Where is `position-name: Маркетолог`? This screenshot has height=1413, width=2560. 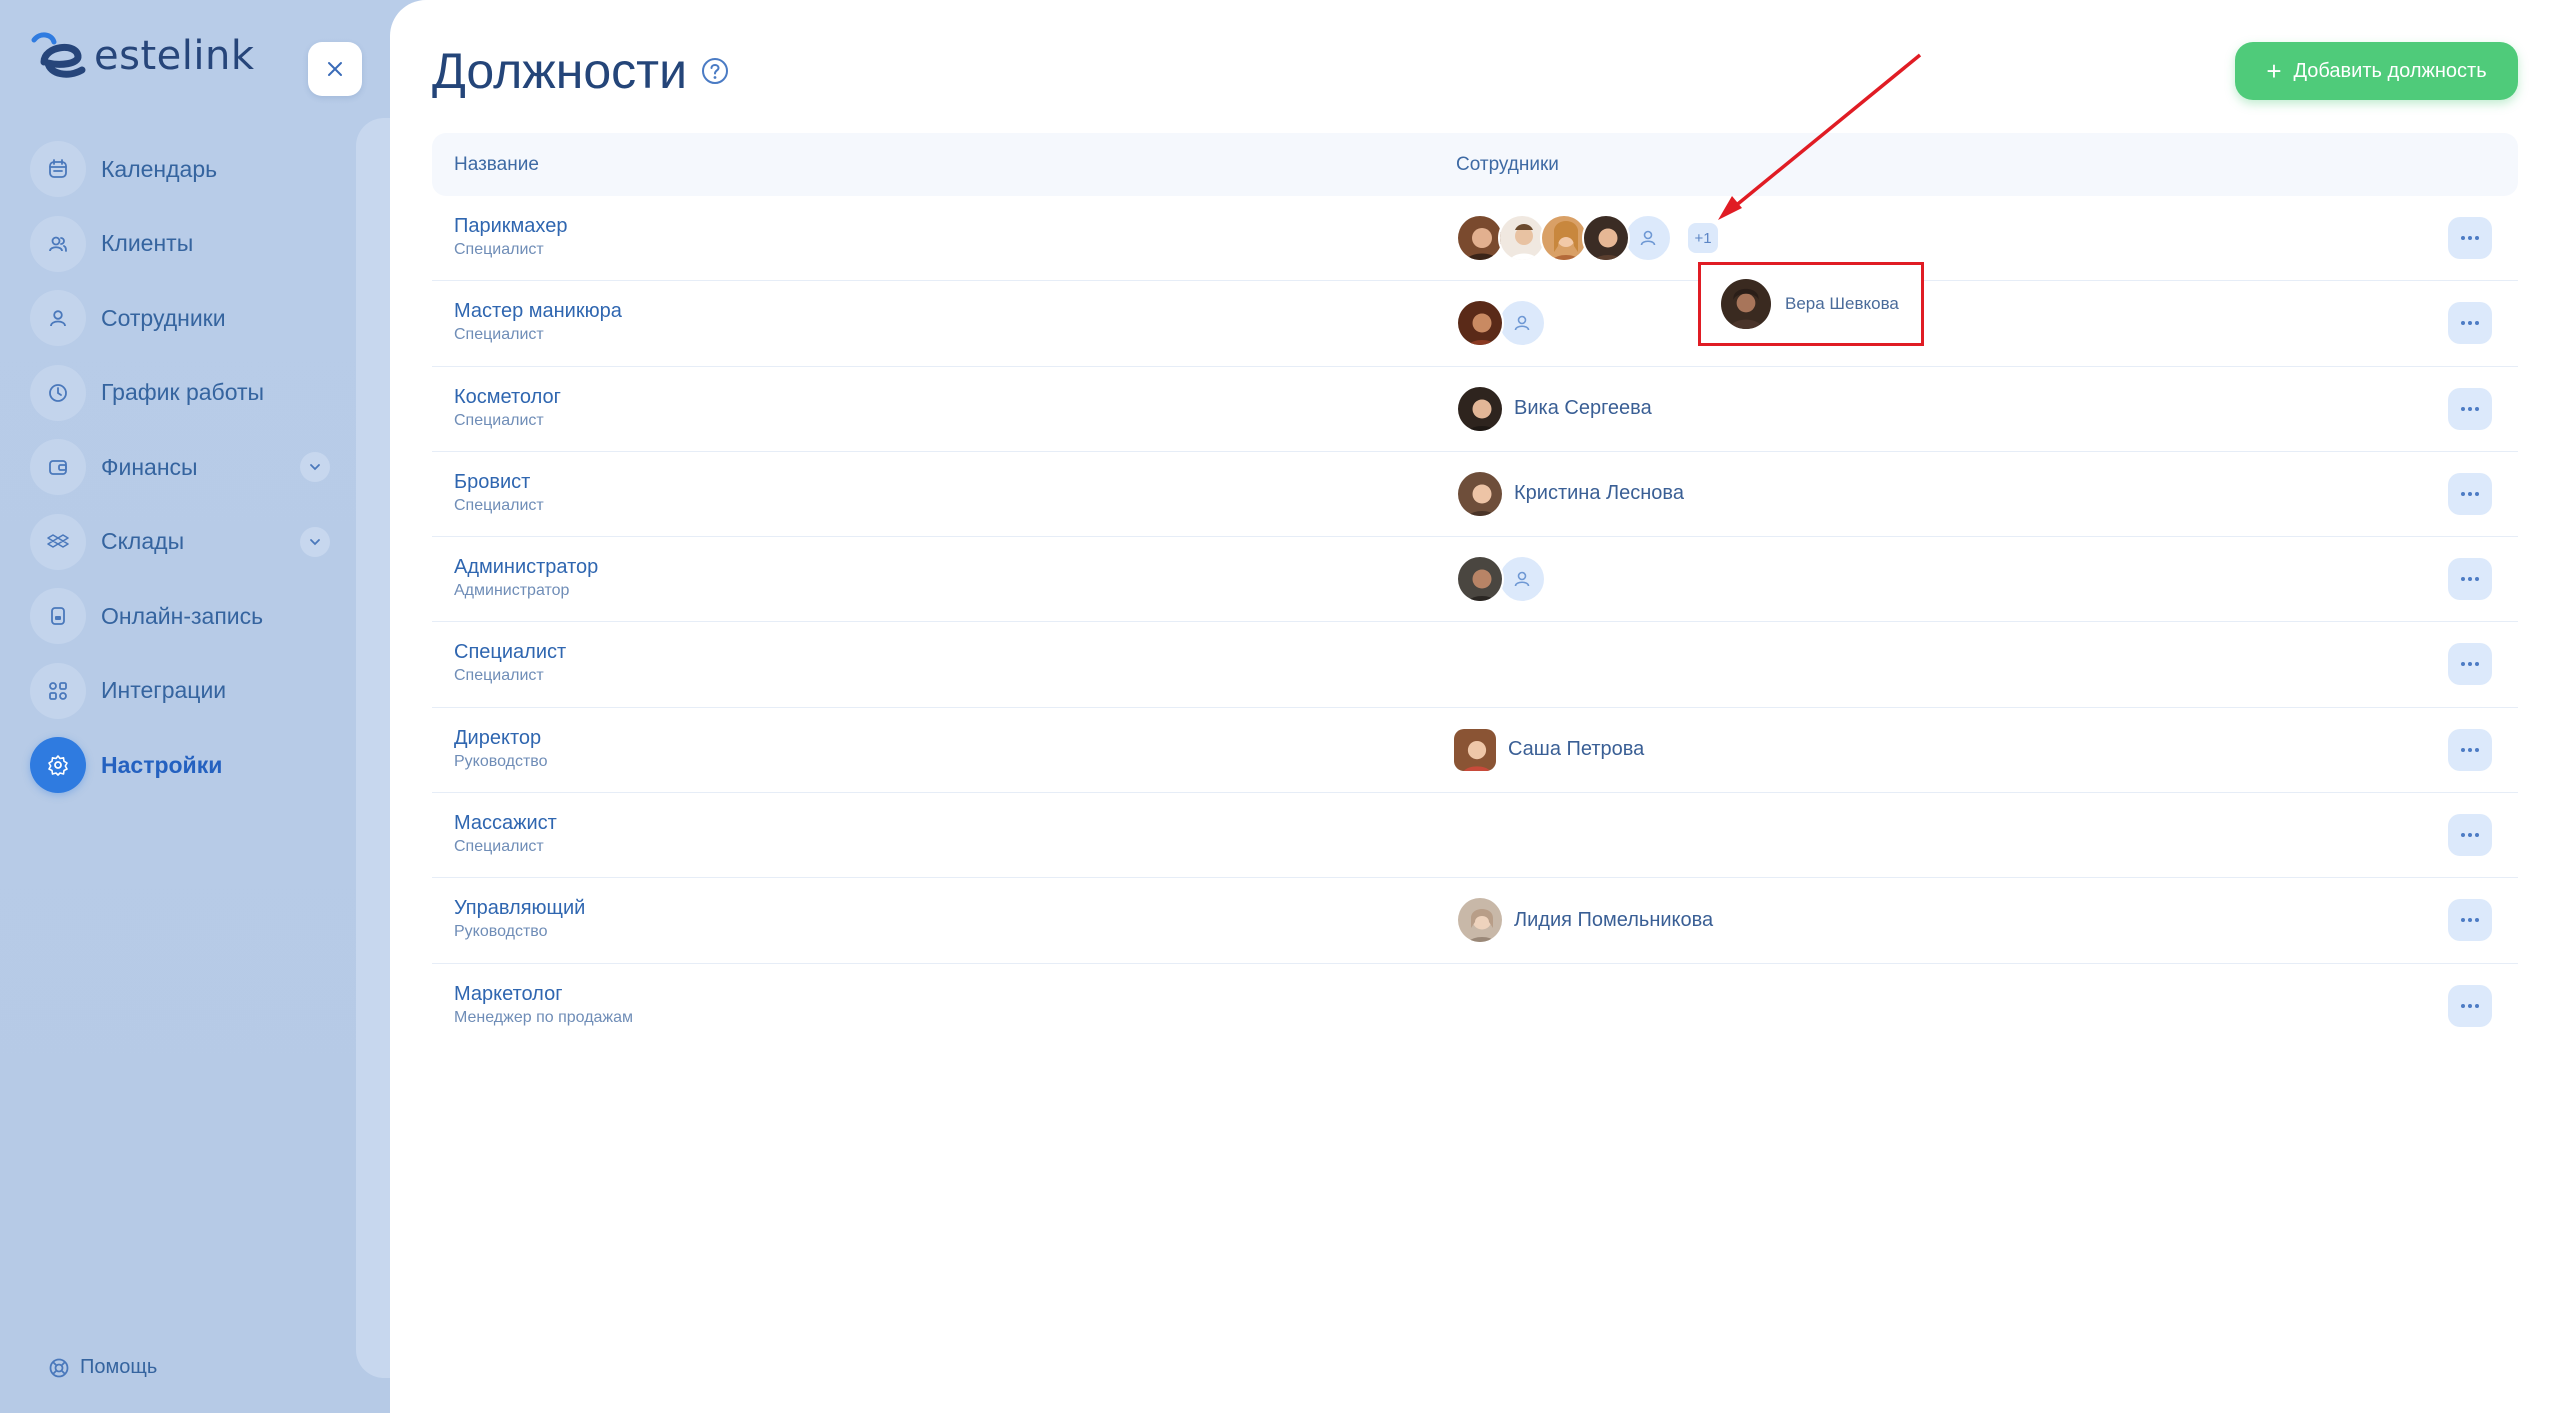 position-name: Маркетолог is located at coordinates (508, 994).